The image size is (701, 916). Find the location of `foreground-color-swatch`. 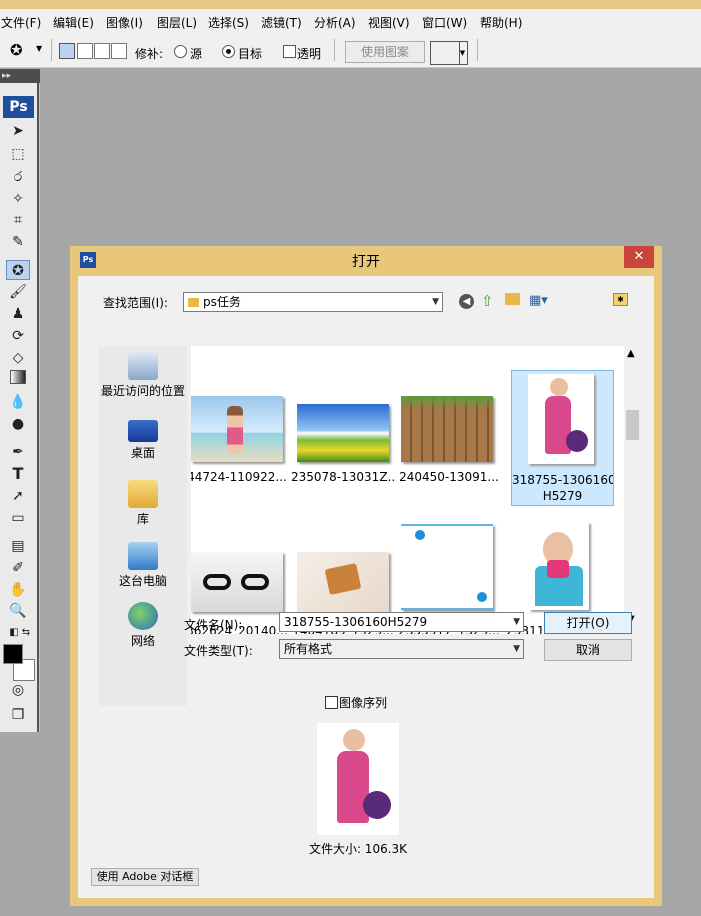

foreground-color-swatch is located at coordinates (13, 654).